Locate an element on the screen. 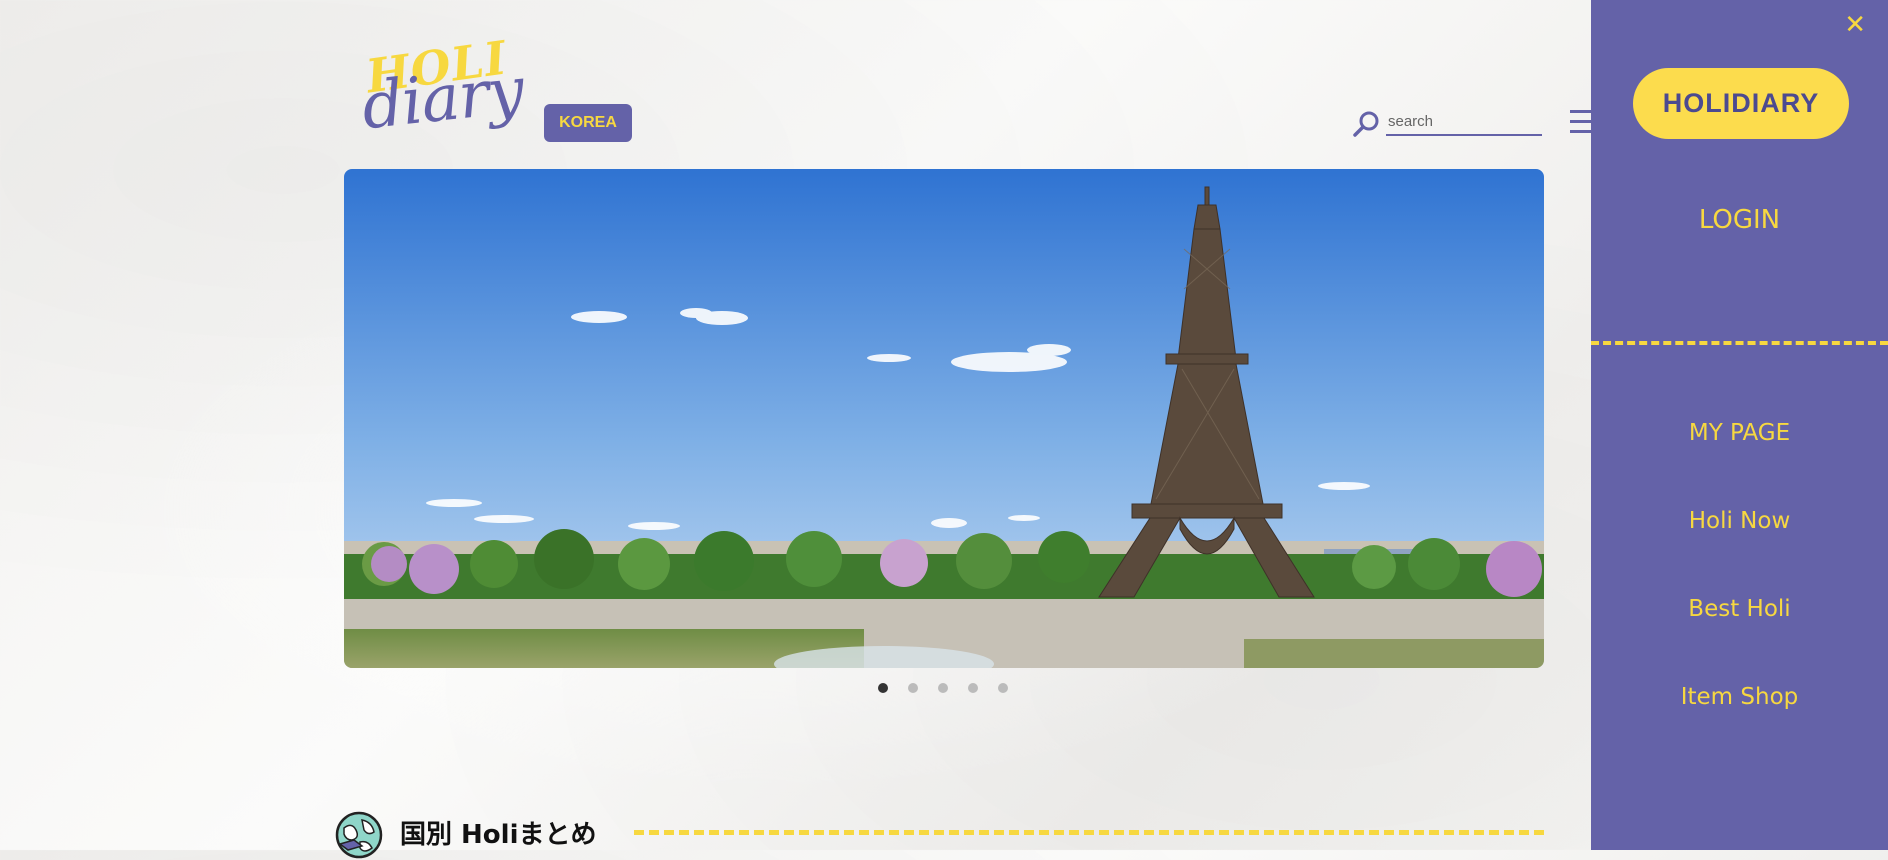 Image resolution: width=1888 pixels, height=860 pixels. holidiary-logo: HOLI diary is located at coordinates (444, 88).